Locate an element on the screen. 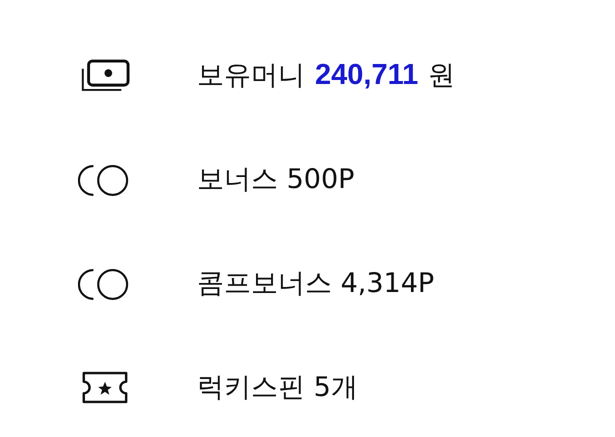 The width and height of the screenshot is (615, 437). balance-label: 보너스 500P is located at coordinates (275, 180).